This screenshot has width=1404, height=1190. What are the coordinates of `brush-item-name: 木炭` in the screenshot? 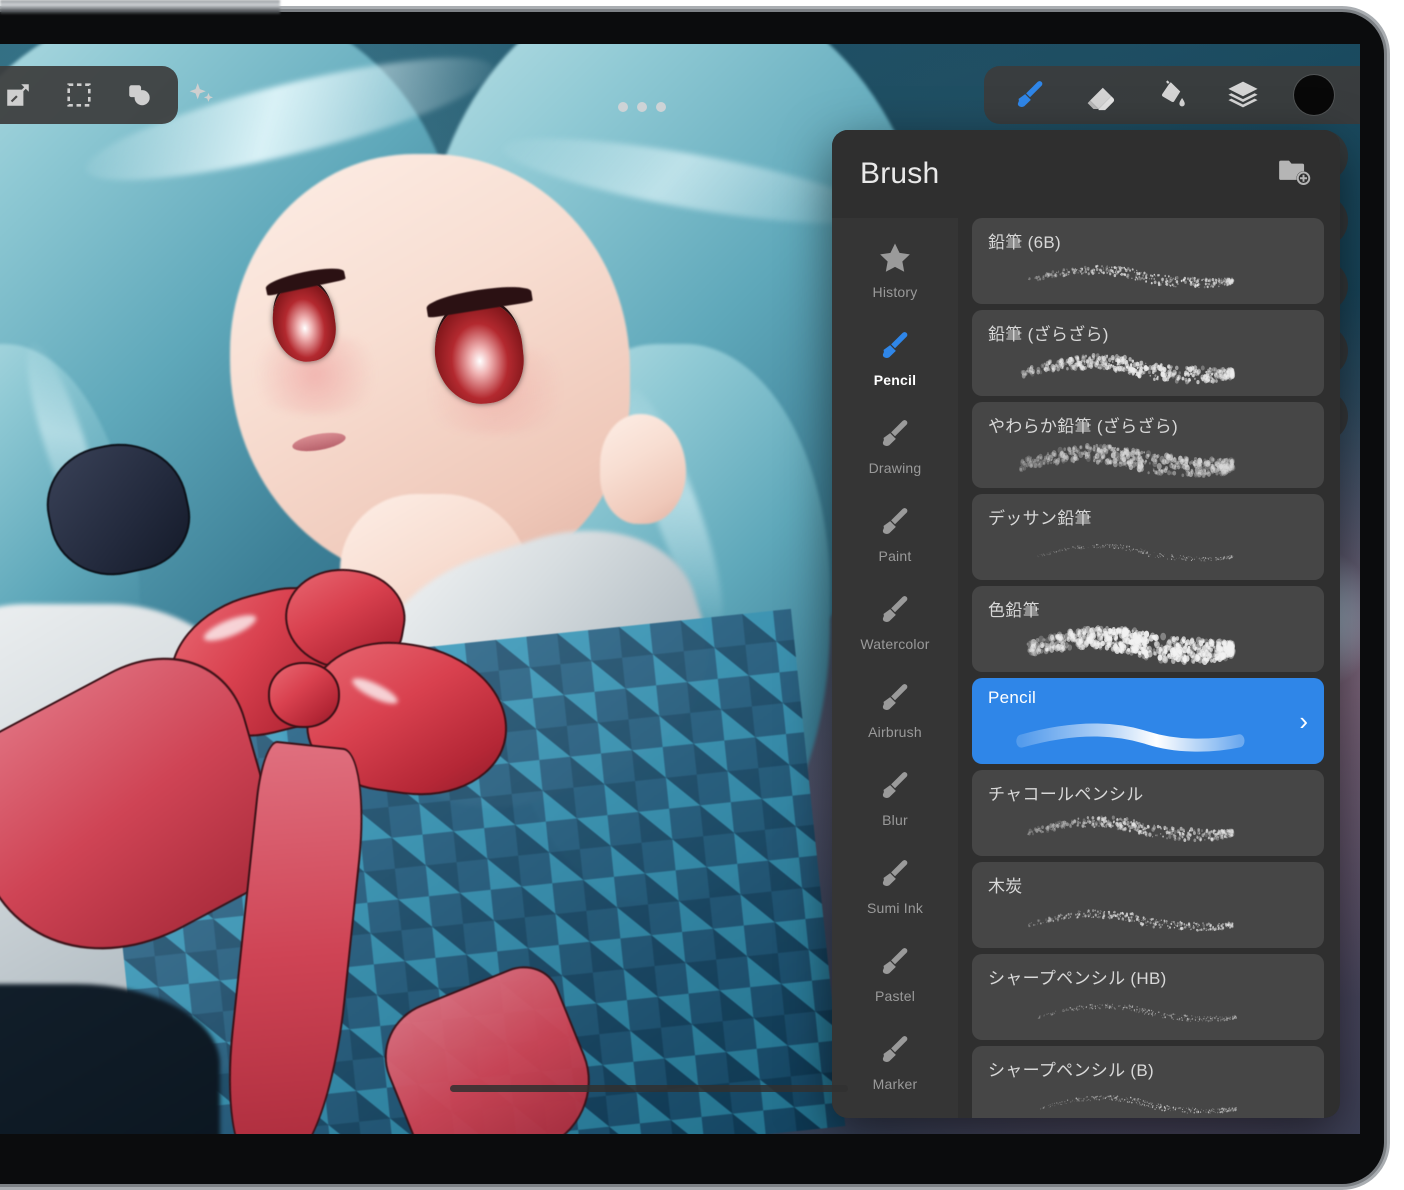 It's located at (1148, 884).